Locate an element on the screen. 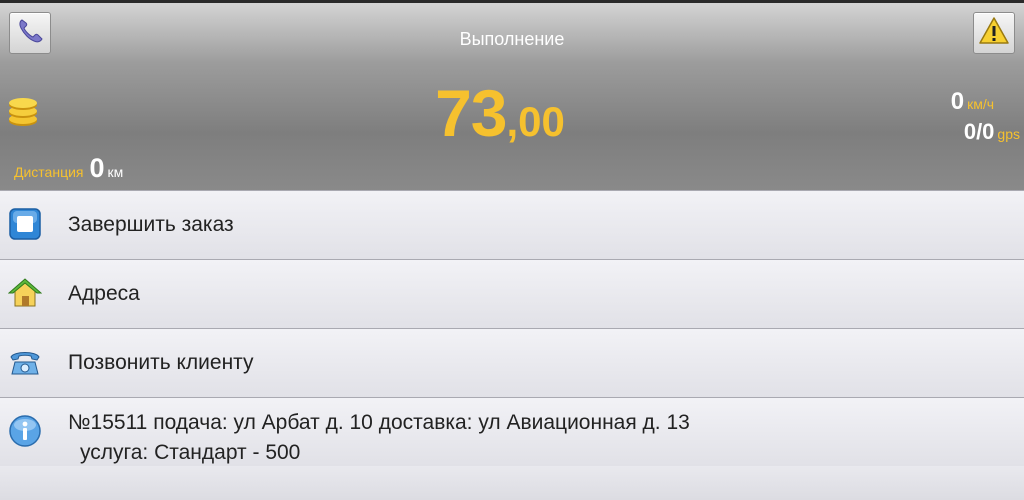 The width and height of the screenshot is (1024, 500). info-icon is located at coordinates (25, 431).